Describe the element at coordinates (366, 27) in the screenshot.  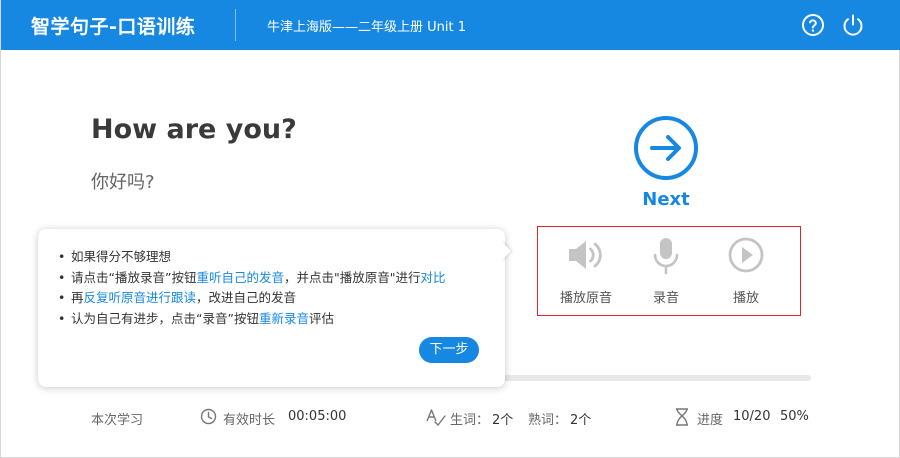
I see `book-title: 牛津上海版——二年级上册 Unit 1` at that location.